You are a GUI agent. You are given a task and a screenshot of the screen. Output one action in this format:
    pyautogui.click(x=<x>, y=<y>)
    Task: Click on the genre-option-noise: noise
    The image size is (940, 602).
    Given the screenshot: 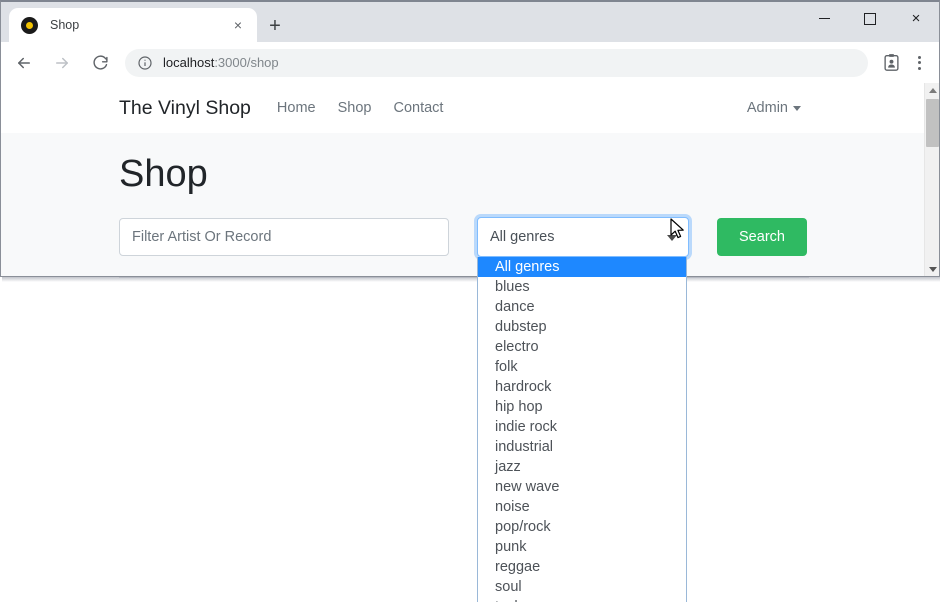 What is the action you would take?
    pyautogui.click(x=582, y=507)
    